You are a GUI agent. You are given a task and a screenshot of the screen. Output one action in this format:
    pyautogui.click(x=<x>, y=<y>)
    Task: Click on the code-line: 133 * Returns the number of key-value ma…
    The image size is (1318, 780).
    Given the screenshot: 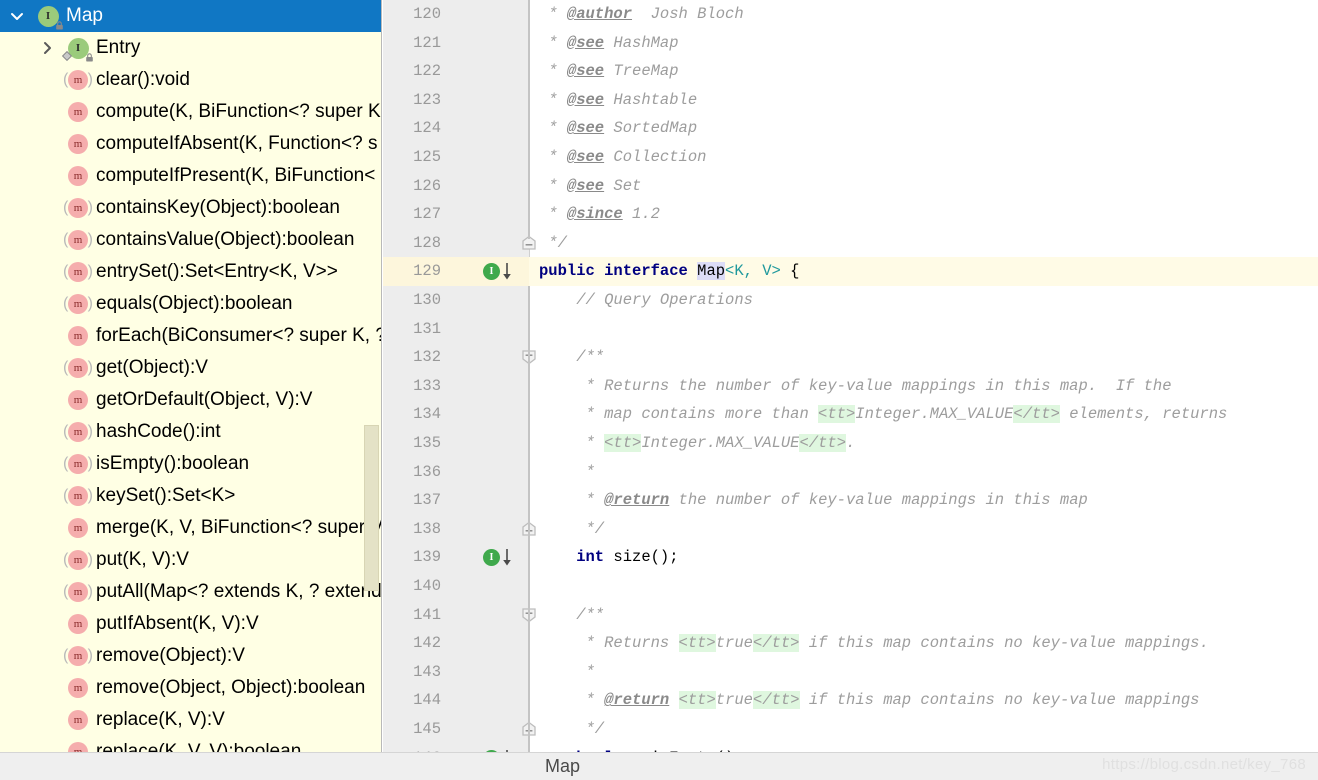 What is the action you would take?
    pyautogui.click(x=850, y=386)
    